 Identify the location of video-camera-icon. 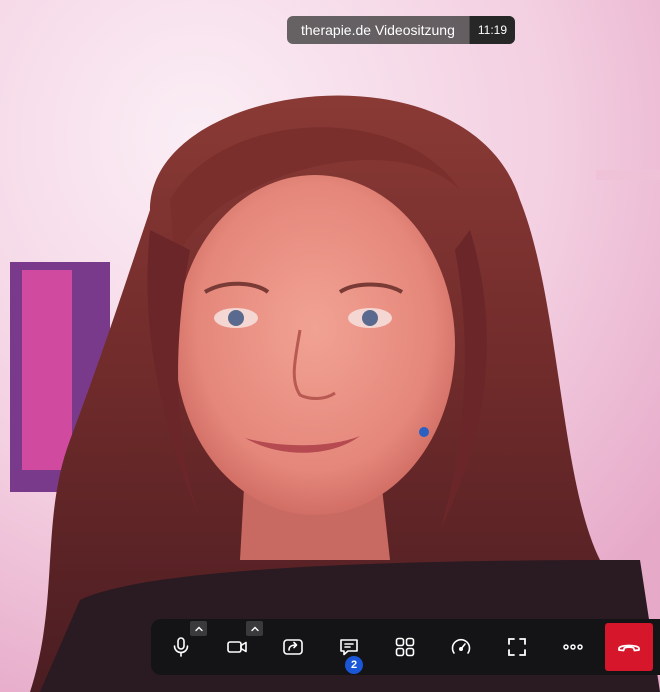
(237, 647).